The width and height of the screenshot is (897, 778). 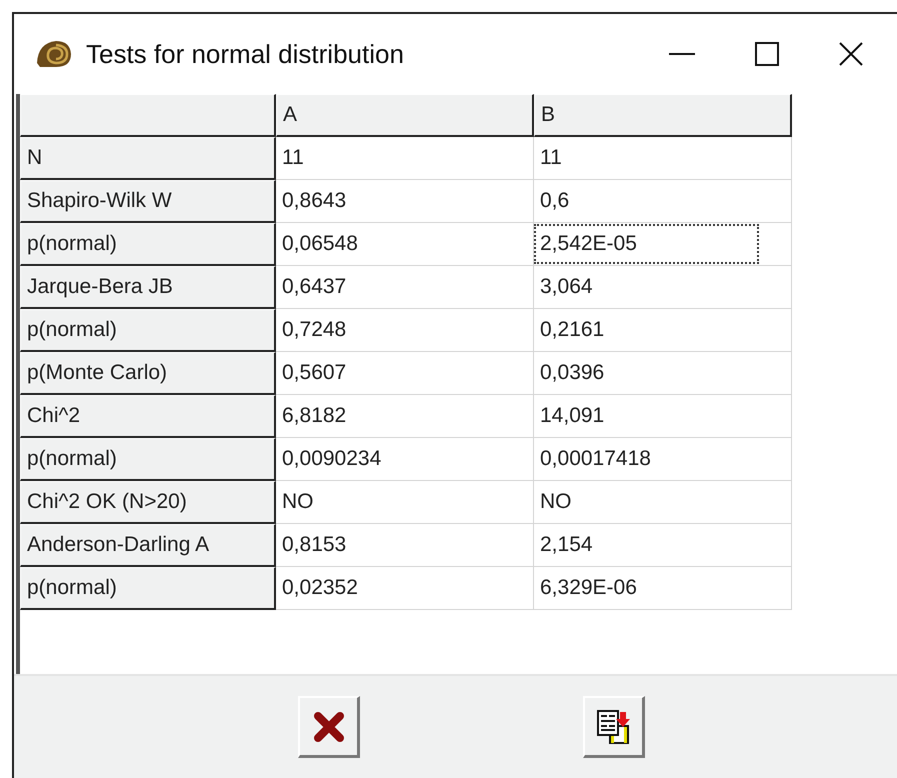 I want to click on row-header: Shapiro-Wilk W, so click(x=148, y=201).